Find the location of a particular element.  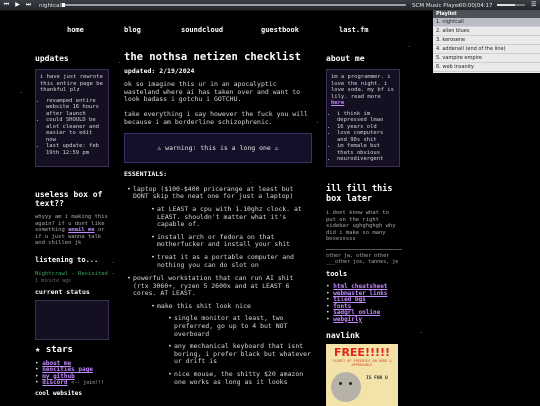

about-item: neurodivergent is located at coordinates (366, 159).